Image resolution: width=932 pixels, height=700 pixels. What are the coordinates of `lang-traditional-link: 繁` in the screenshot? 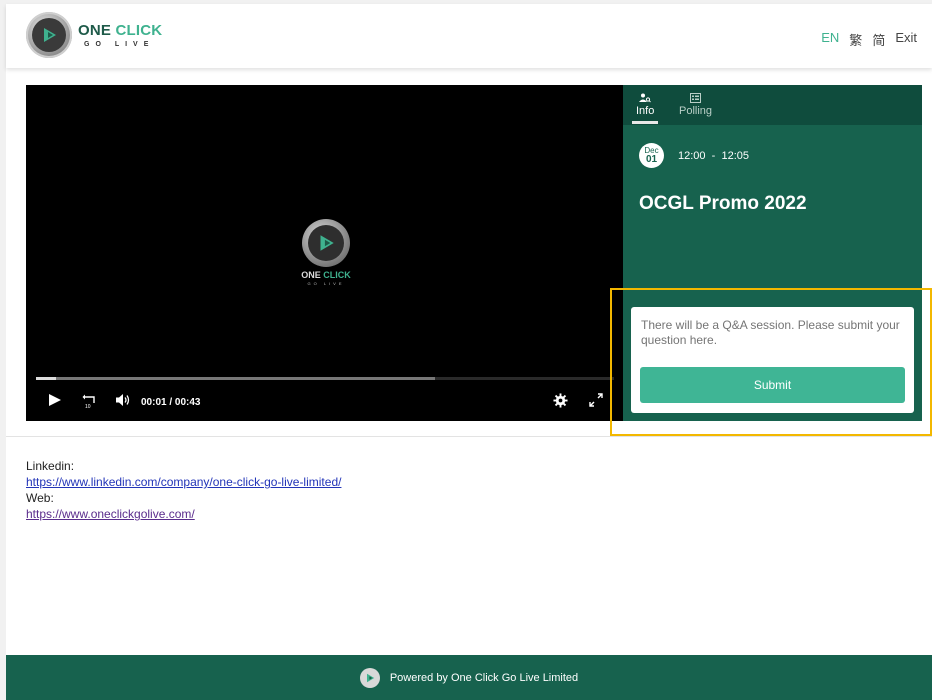 It's located at (855, 39).